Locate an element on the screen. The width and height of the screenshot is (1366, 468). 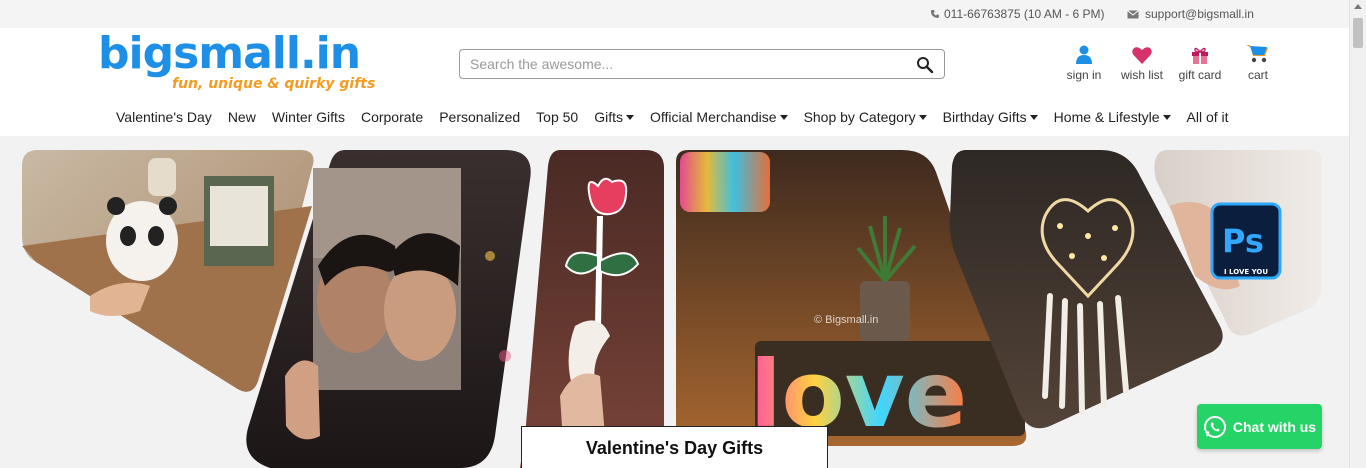
nav-birthday-gifts: Birthday Gifts is located at coordinates (990, 117).